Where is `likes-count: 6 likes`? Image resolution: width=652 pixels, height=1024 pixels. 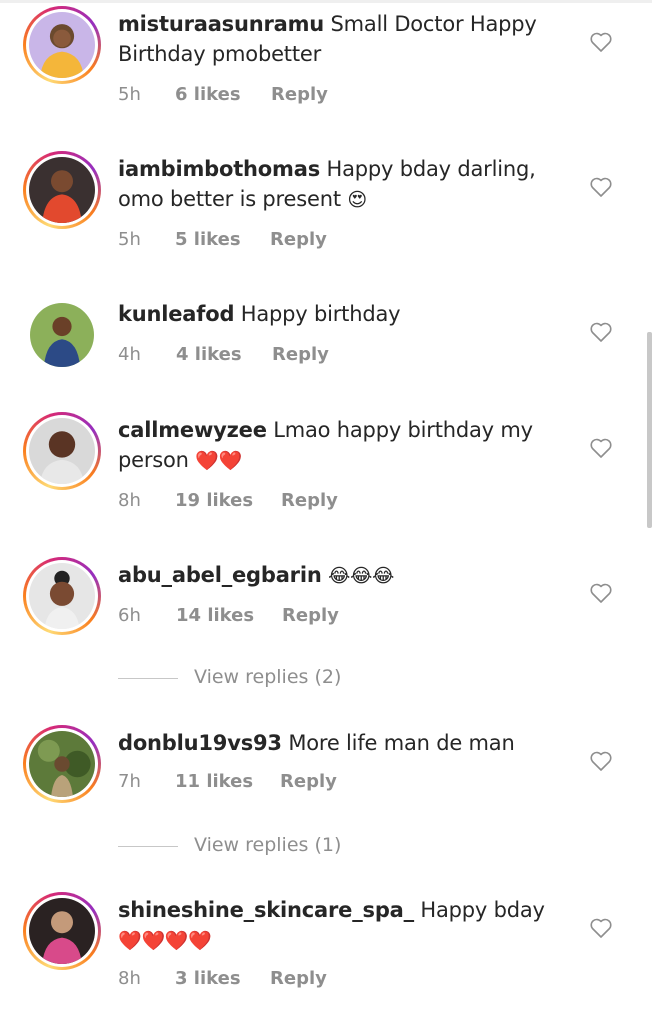
likes-count: 6 likes is located at coordinates (208, 94).